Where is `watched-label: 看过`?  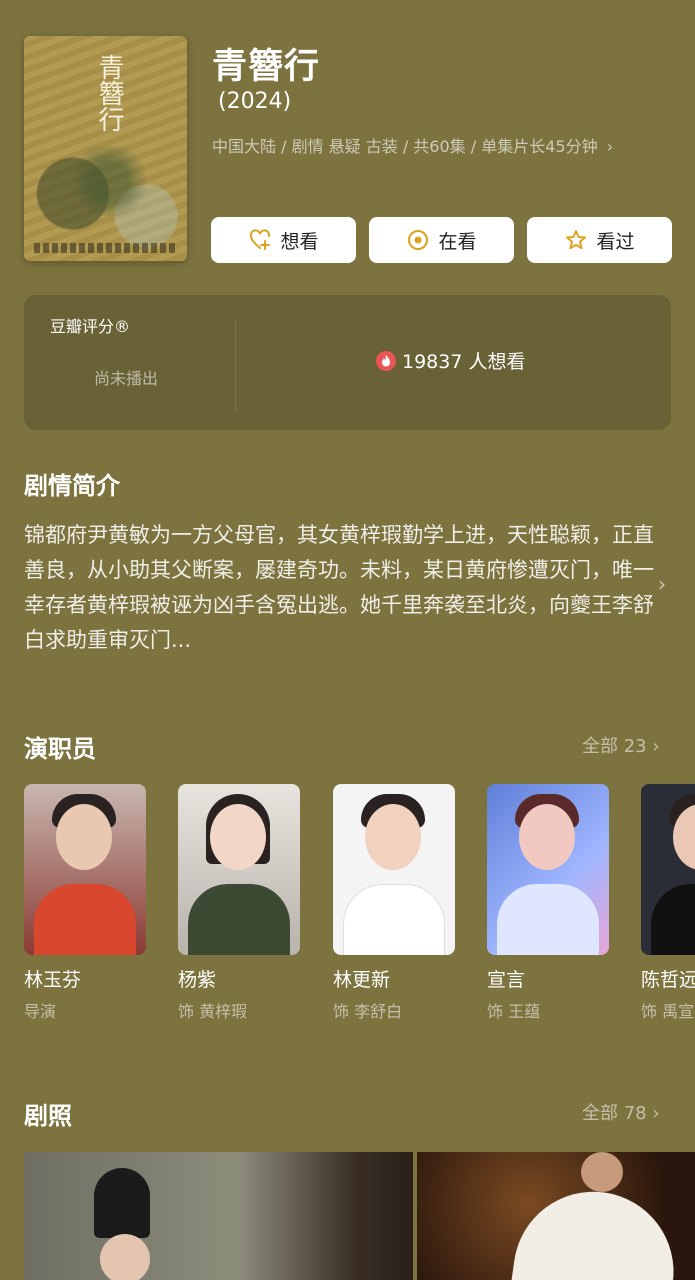
watched-label: 看过 is located at coordinates (615, 241).